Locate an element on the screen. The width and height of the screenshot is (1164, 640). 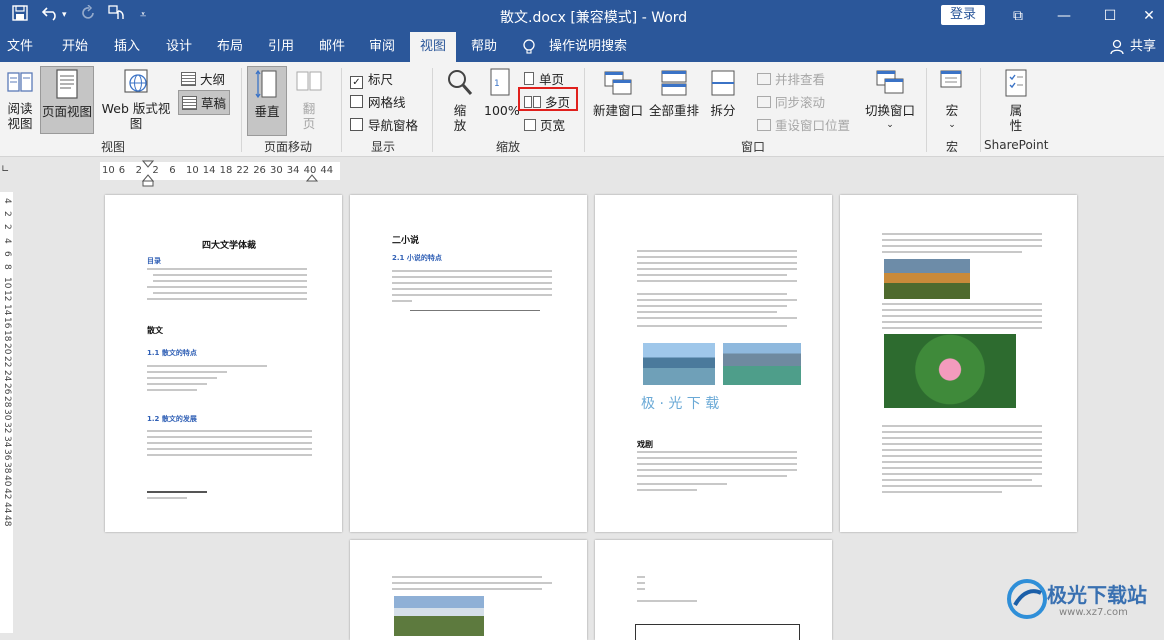
web-layout-button: Web 版式视图 is located at coordinates (136, 99).